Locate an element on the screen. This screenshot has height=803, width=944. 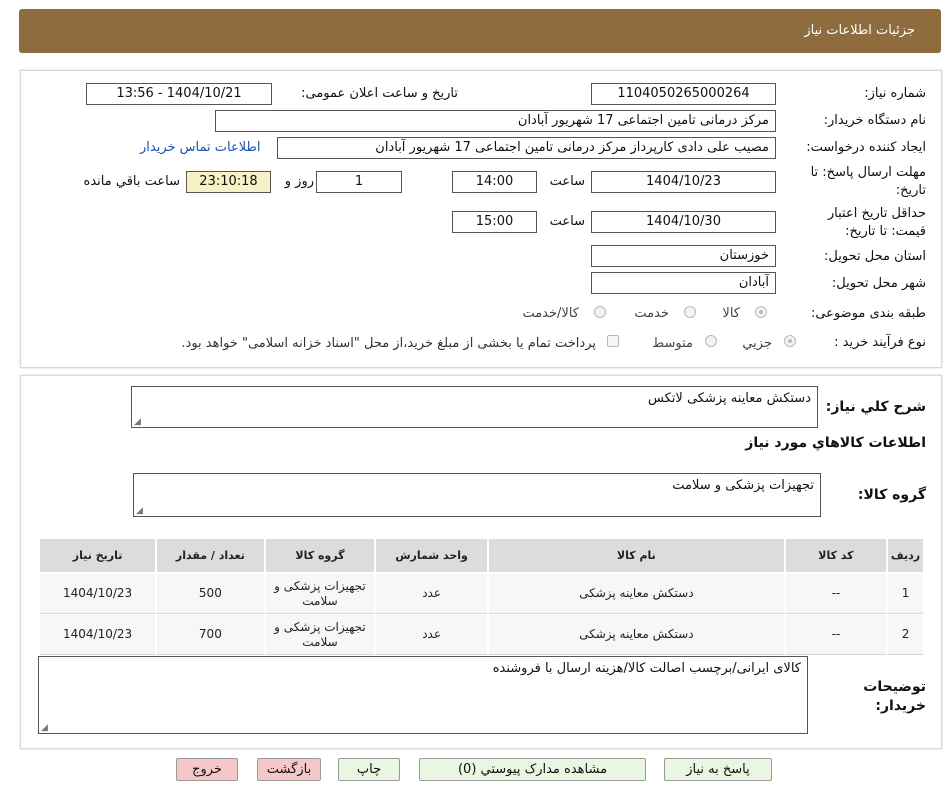
validity-label-2: قیمت: تا تاریخ: is located at coordinates (885, 231).